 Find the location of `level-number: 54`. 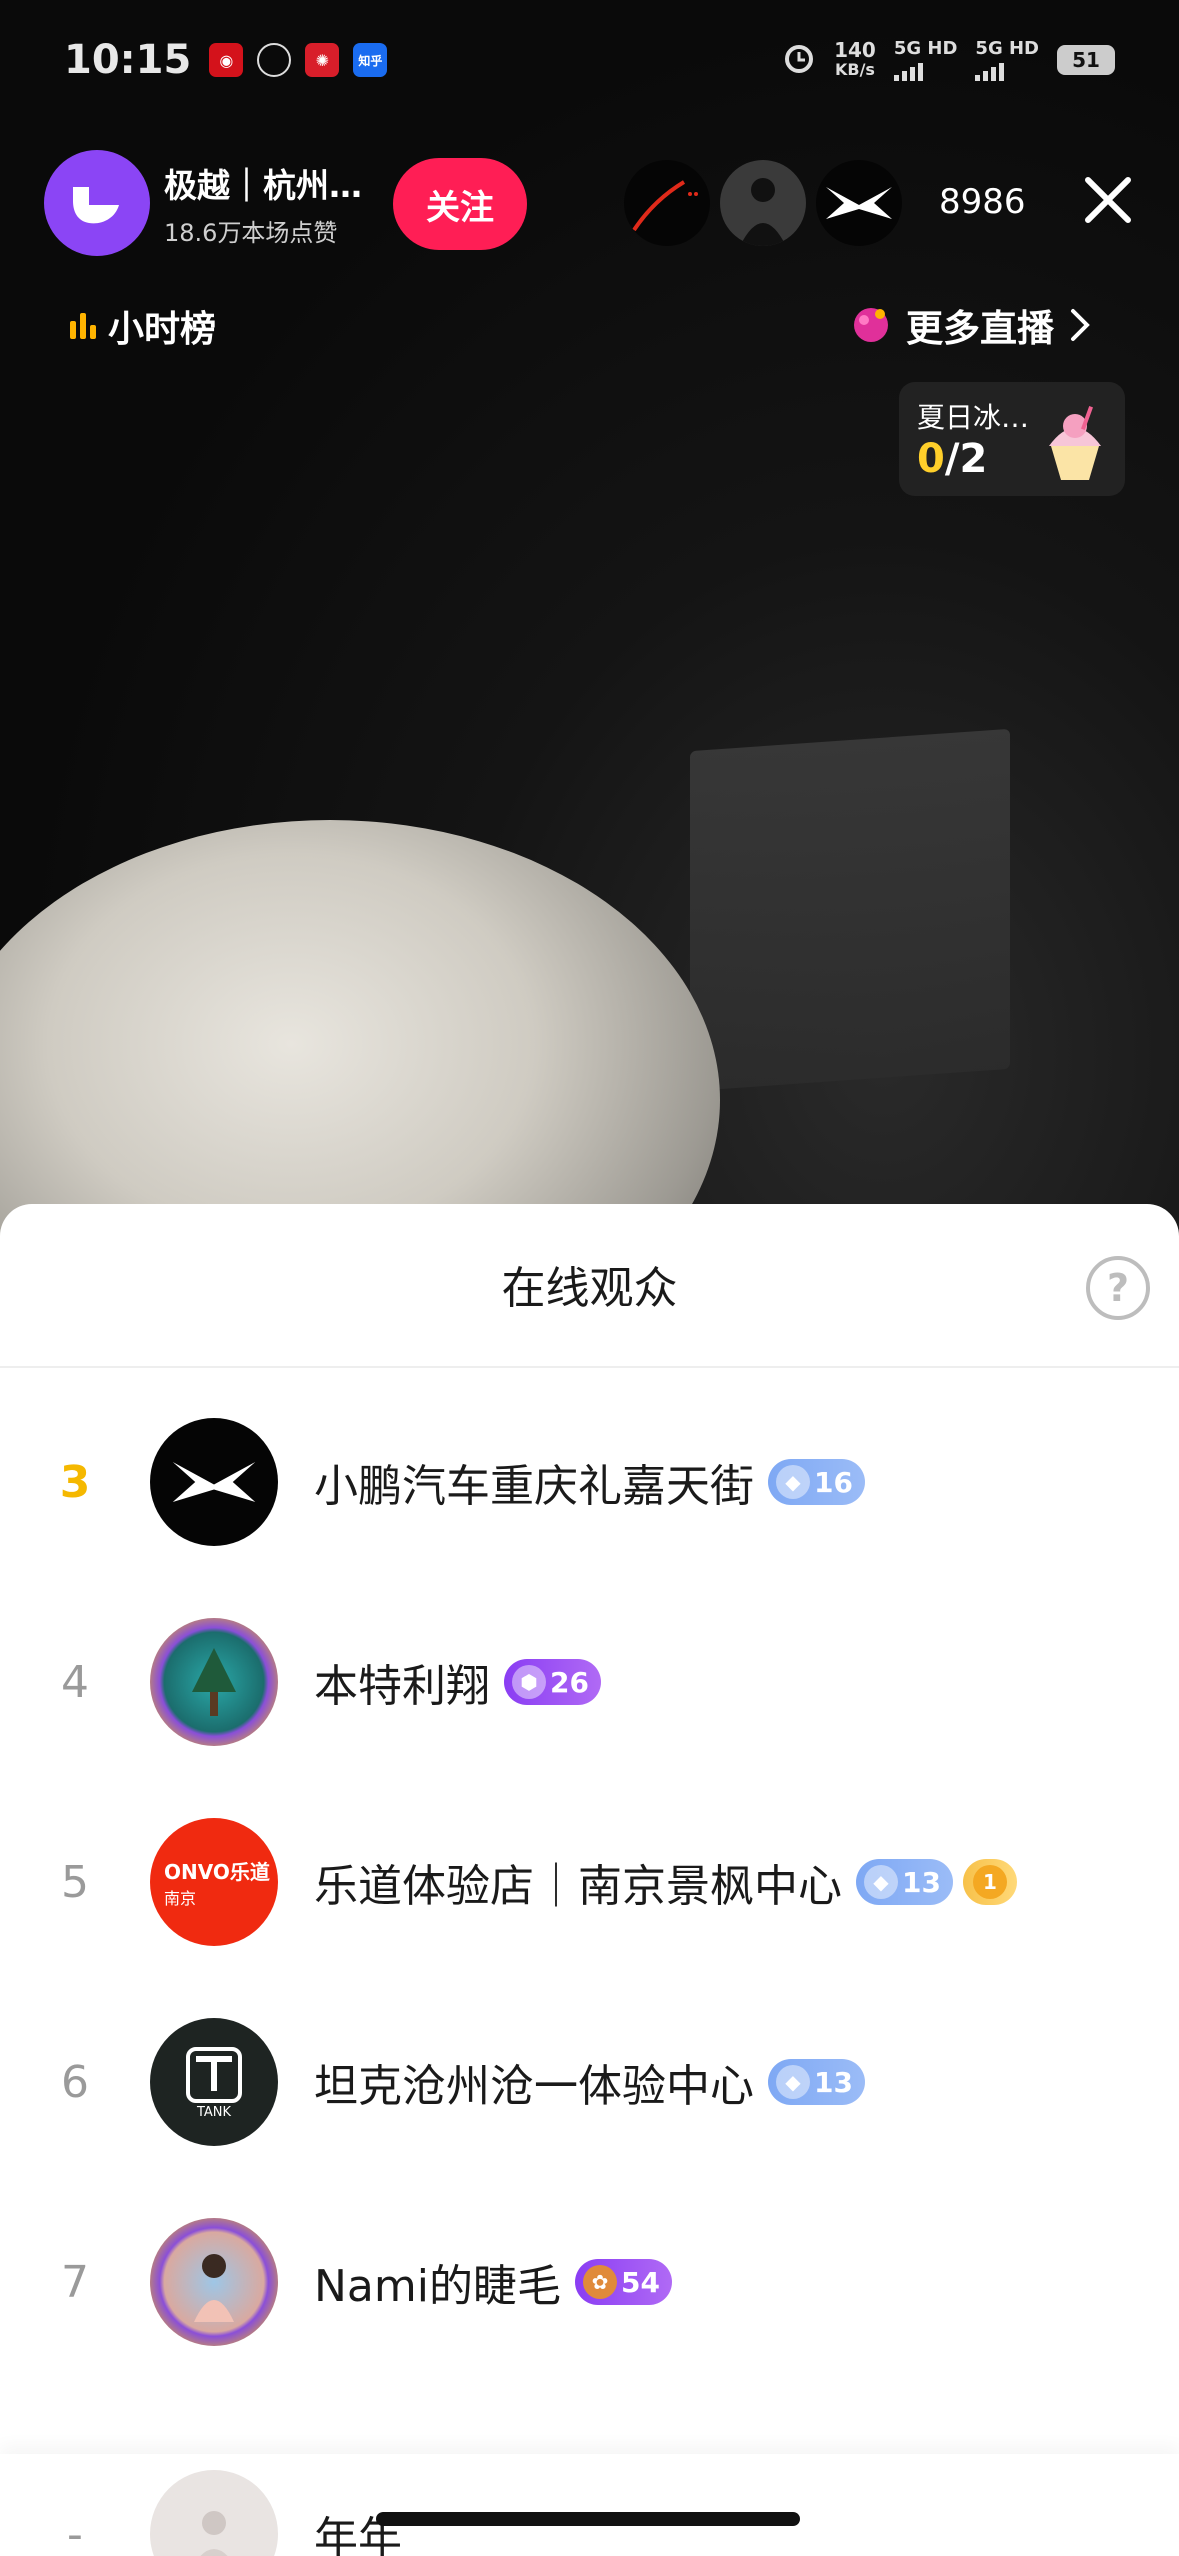

level-number: 54 is located at coordinates (640, 2282).